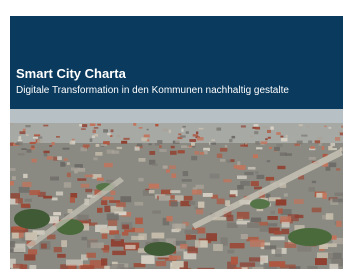 The height and width of the screenshot is (269, 343). I want to click on cover-title: Smart City Charta, so click(71, 73).